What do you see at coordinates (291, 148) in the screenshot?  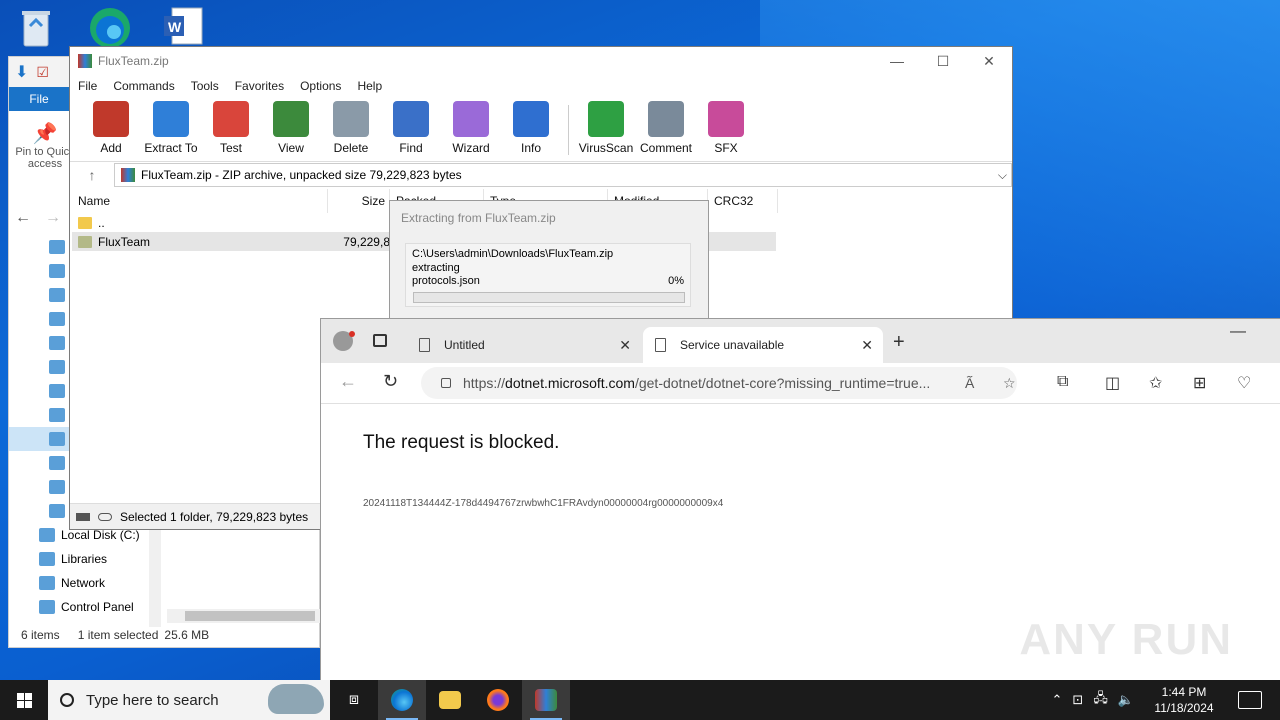 I see `toolbar-label: View` at bounding box center [291, 148].